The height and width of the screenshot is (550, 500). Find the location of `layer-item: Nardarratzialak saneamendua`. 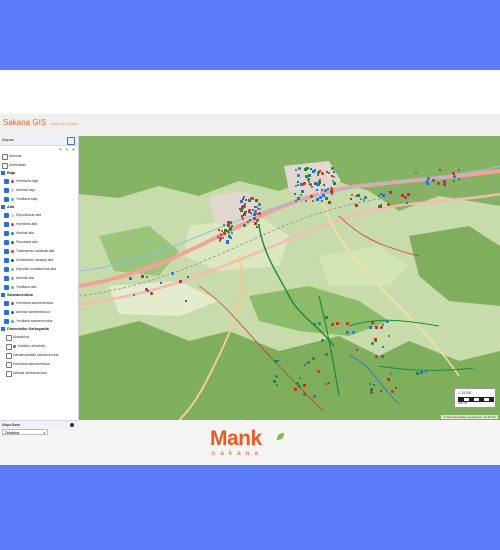

layer-item: Nardarratzialak saneamendua is located at coordinates (39, 355).